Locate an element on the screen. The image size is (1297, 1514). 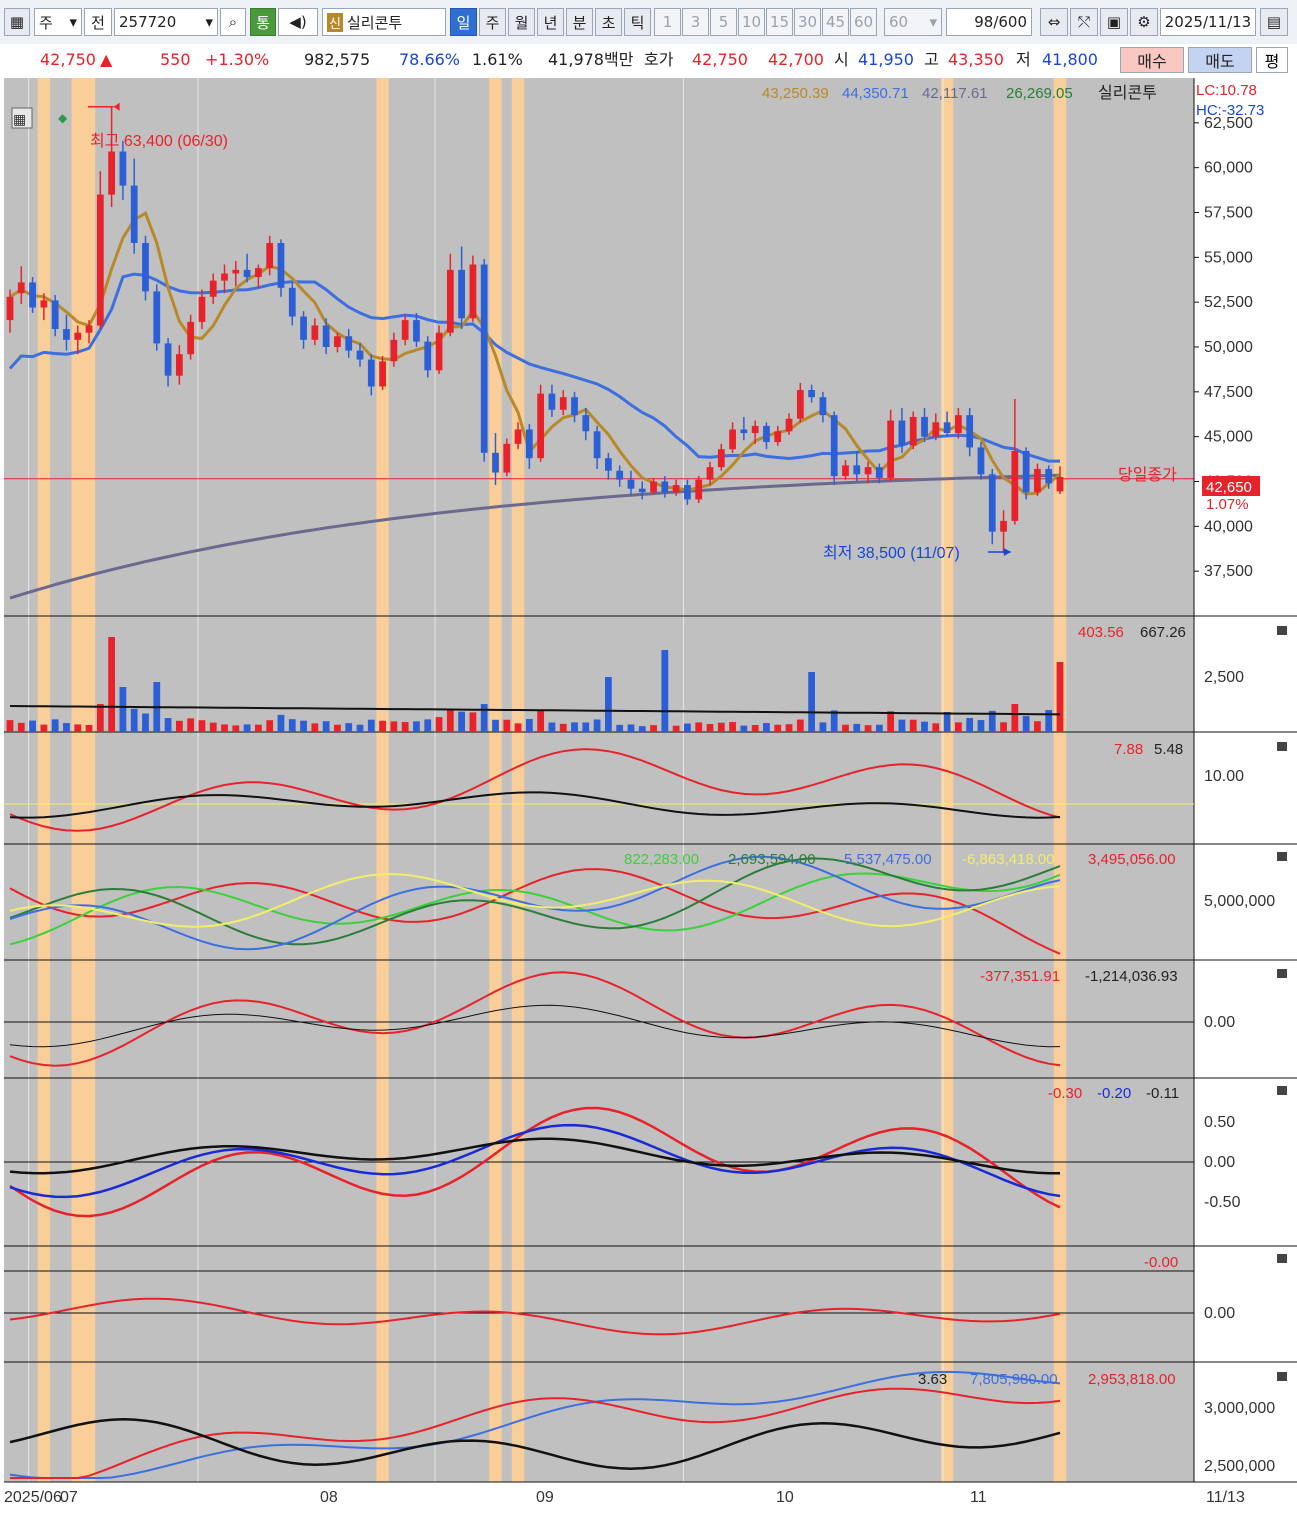
panel8-close-icon is located at coordinates (1282, 1376).